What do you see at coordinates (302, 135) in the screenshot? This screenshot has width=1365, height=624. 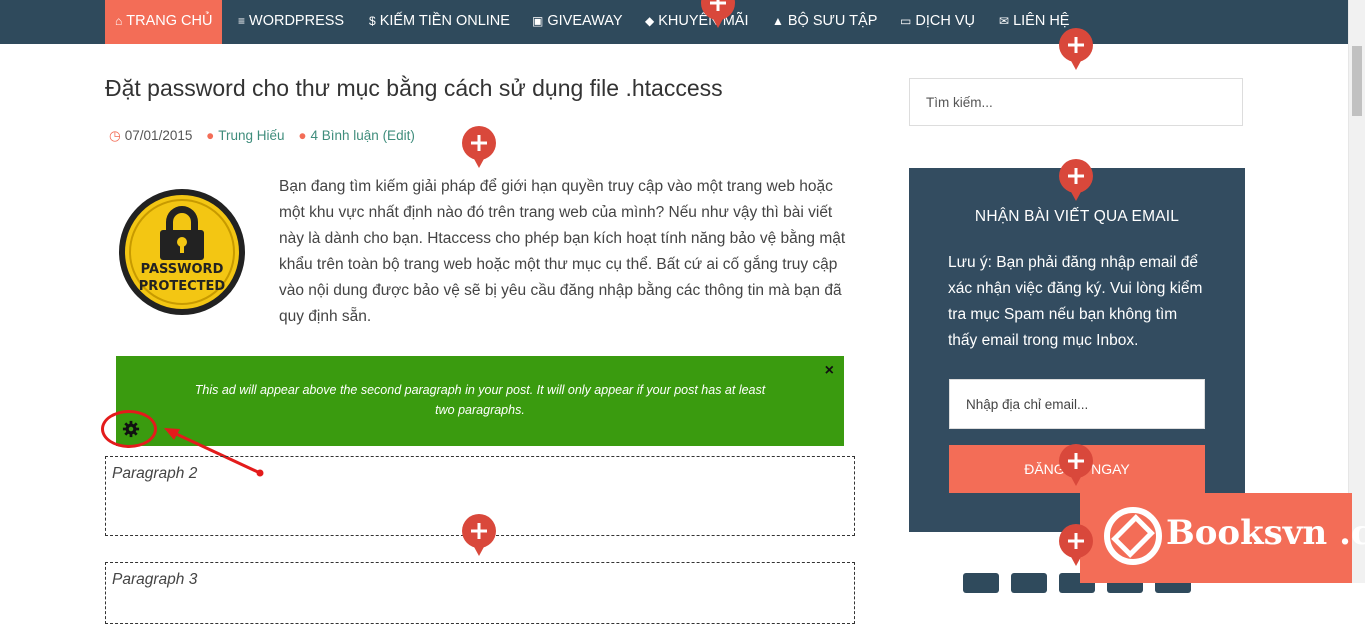 I see `comments-icon: ●` at bounding box center [302, 135].